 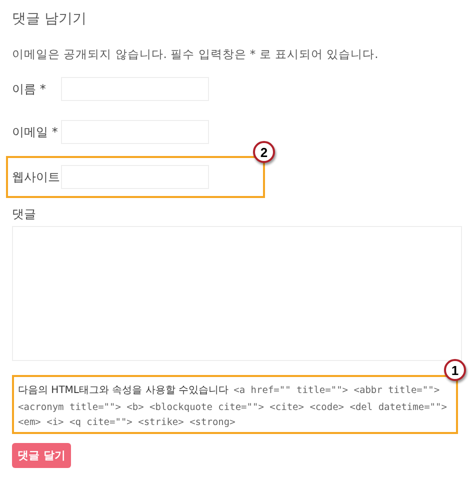 What do you see at coordinates (196, 54) in the screenshot?
I see `required-notice: 이메일은 공개되지 않습니다. 필수 입력창은 * 로 표시되어 있습니다.` at bounding box center [196, 54].